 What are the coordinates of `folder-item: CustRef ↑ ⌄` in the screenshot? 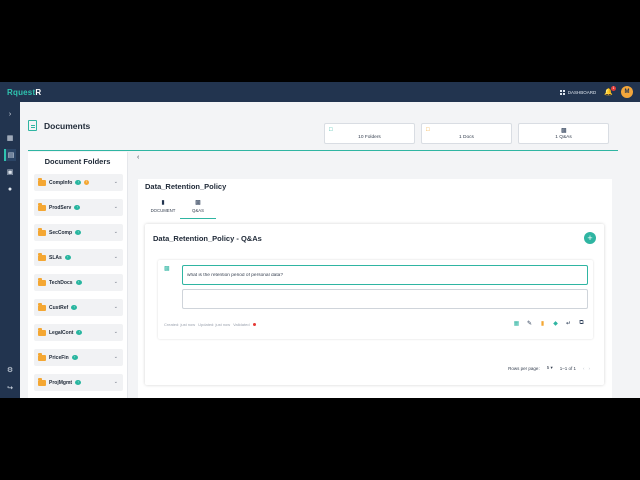 It's located at (78, 307).